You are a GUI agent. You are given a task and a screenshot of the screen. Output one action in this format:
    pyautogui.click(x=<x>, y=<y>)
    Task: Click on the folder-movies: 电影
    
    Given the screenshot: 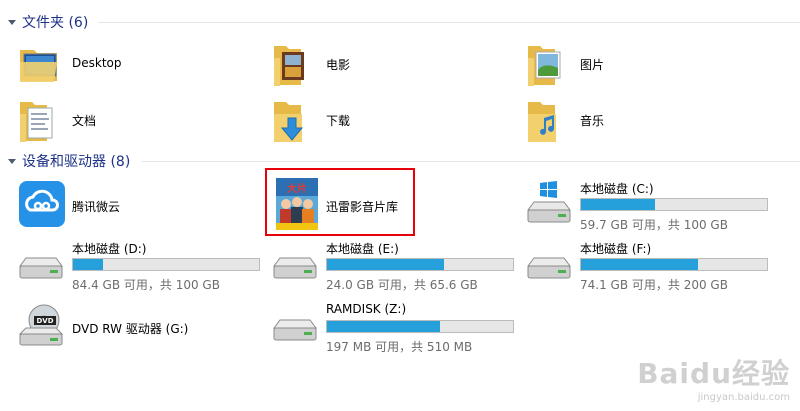 What is the action you would take?
    pyautogui.click(x=370, y=63)
    